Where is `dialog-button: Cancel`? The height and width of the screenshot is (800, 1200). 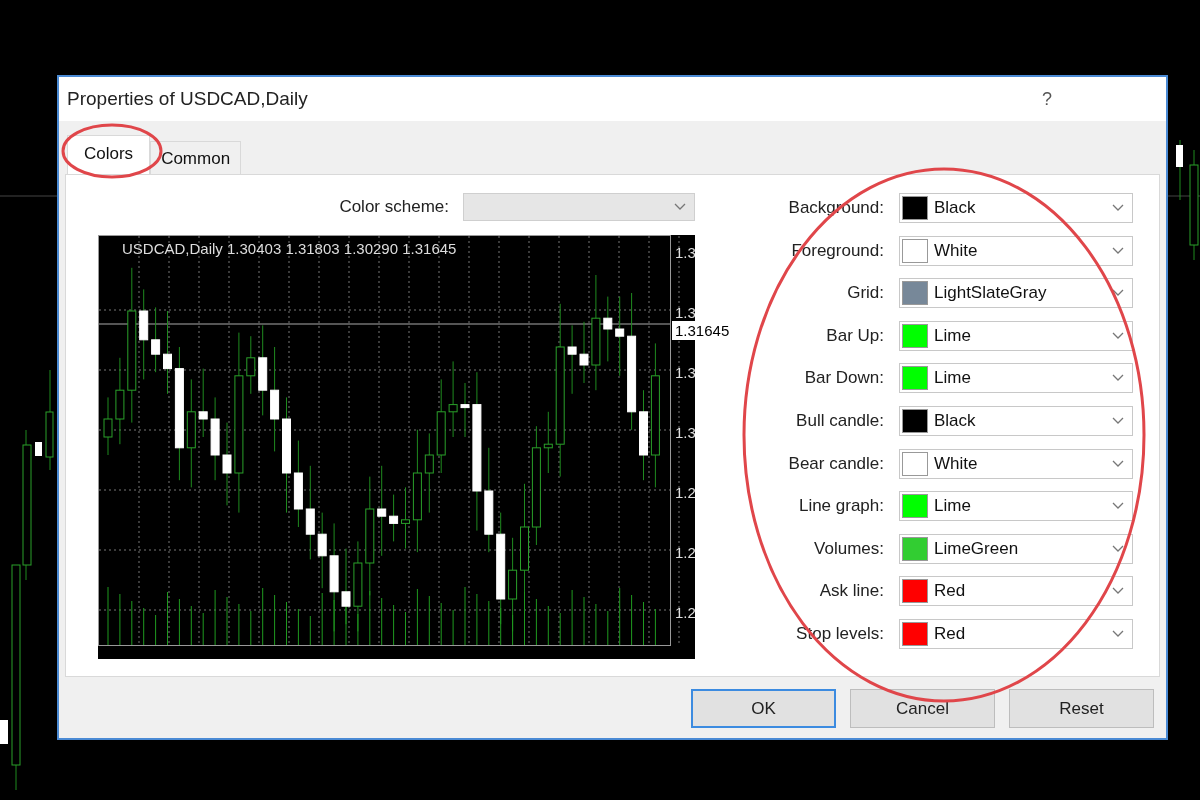
dialog-button: Cancel is located at coordinates (922, 708).